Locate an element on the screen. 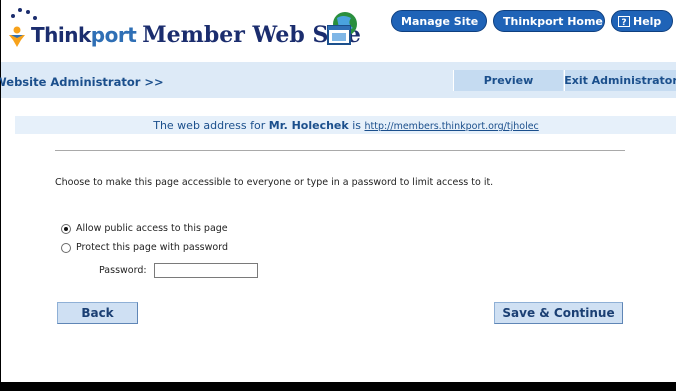 The image size is (676, 391). question-icon: ? is located at coordinates (624, 21).